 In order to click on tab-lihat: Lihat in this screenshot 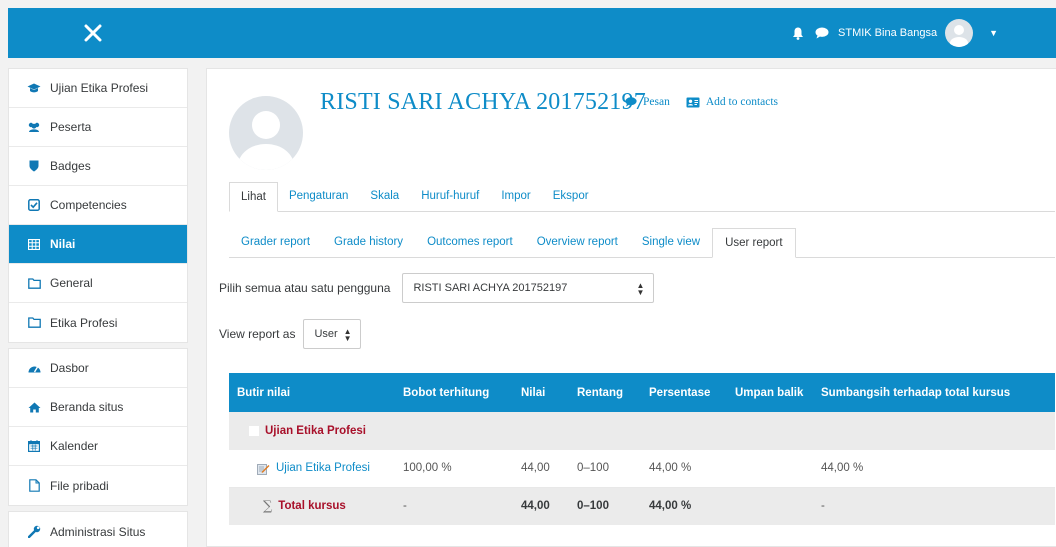, I will do `click(253, 197)`.